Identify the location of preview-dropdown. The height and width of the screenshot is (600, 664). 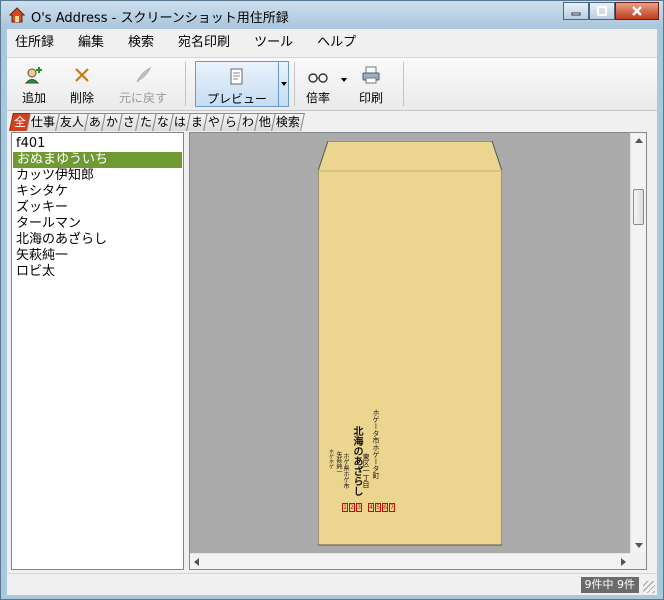
(283, 84).